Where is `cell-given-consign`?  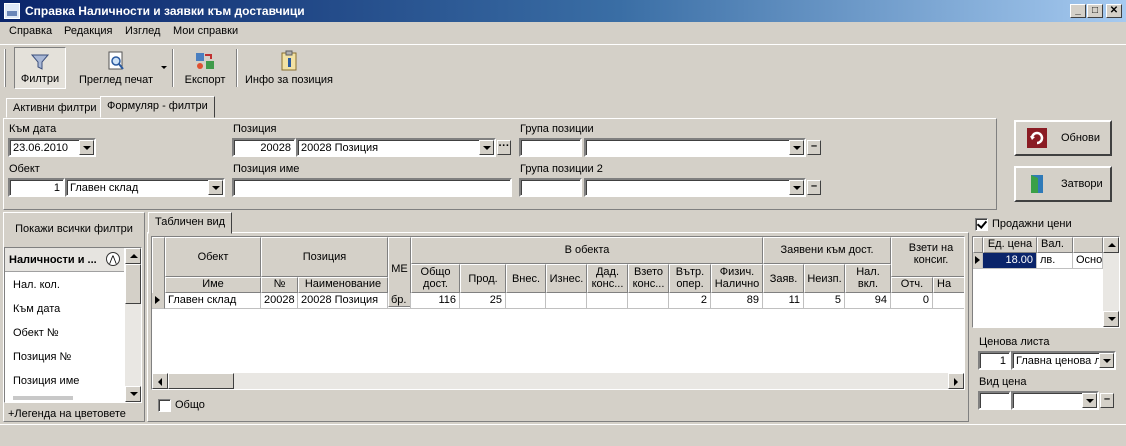 cell-given-consign is located at coordinates (607, 301).